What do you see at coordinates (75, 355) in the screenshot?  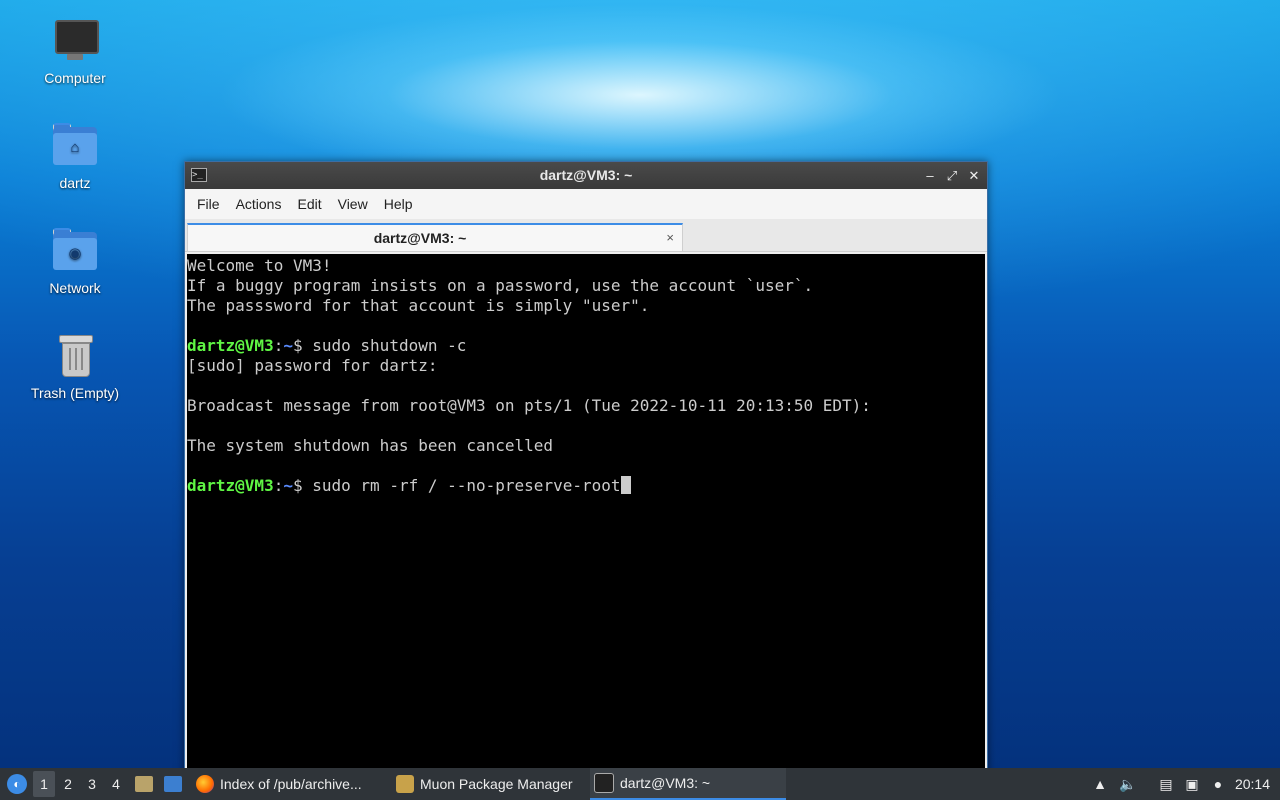 I see `trash-icon` at bounding box center [75, 355].